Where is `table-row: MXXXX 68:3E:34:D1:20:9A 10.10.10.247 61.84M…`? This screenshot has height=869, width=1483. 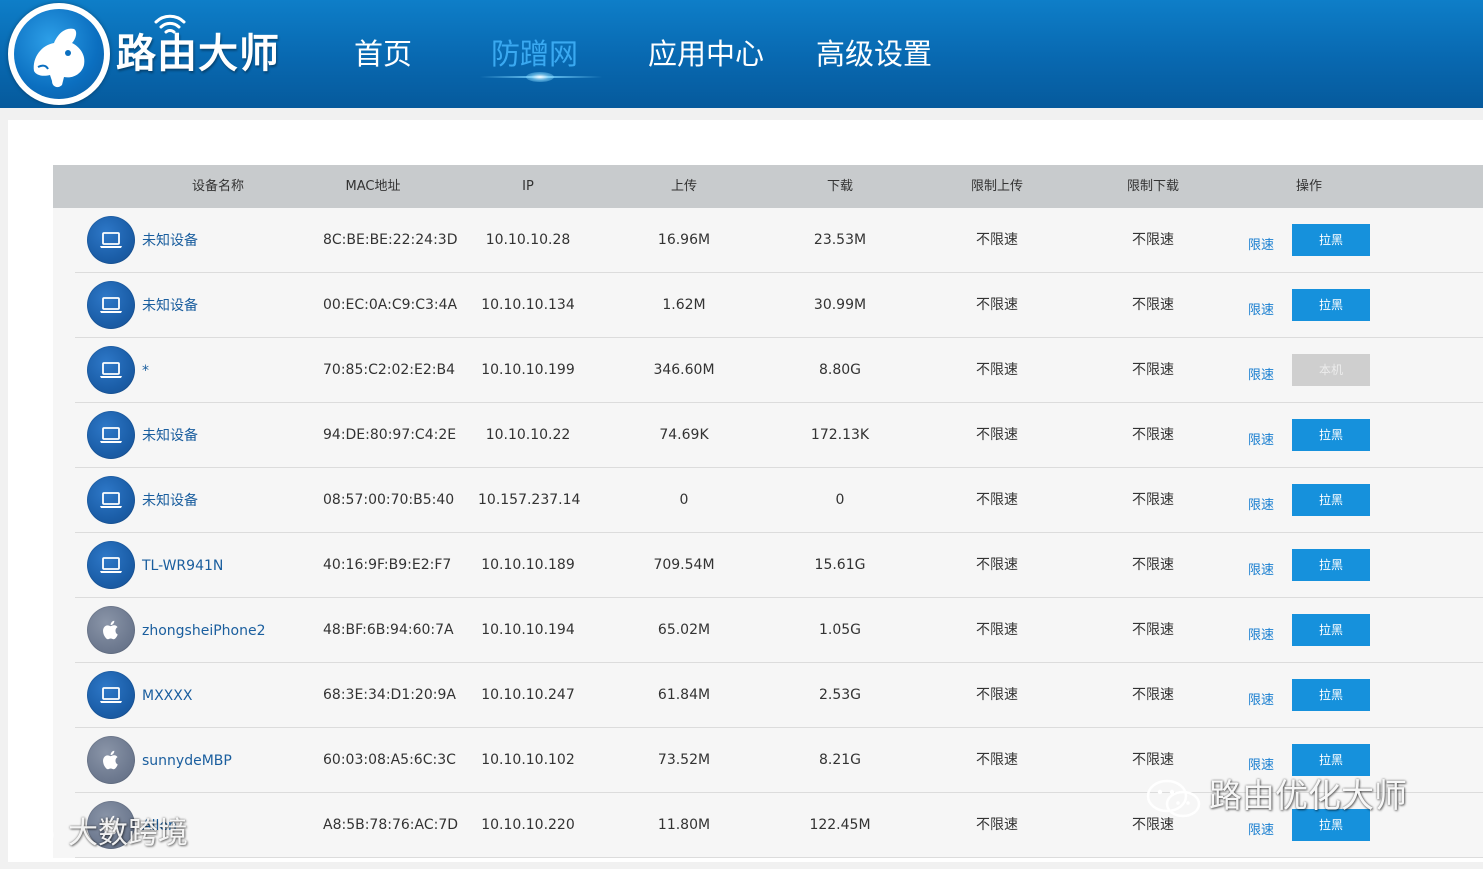
table-row: MXXXX 68:3E:34:D1:20:9A 10.10.10.247 61.84M… is located at coordinates (768, 695).